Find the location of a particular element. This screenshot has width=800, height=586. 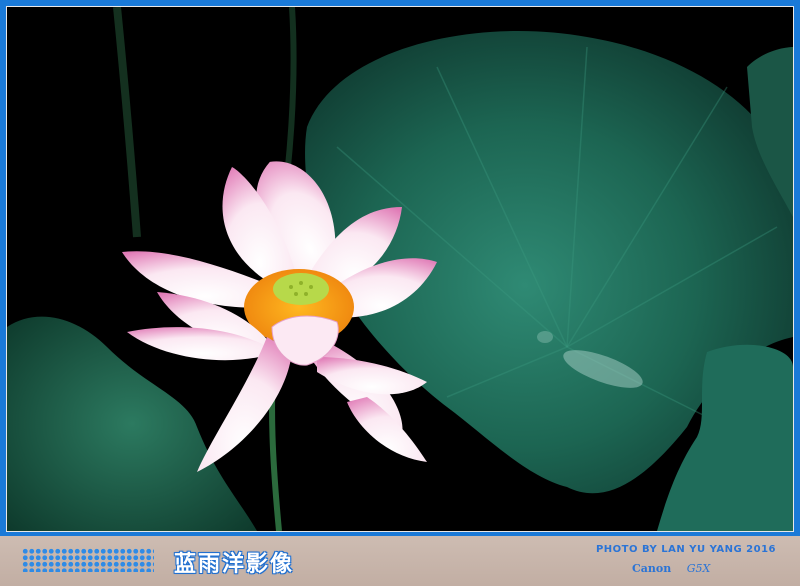

seed-pod is located at coordinates (301, 289).